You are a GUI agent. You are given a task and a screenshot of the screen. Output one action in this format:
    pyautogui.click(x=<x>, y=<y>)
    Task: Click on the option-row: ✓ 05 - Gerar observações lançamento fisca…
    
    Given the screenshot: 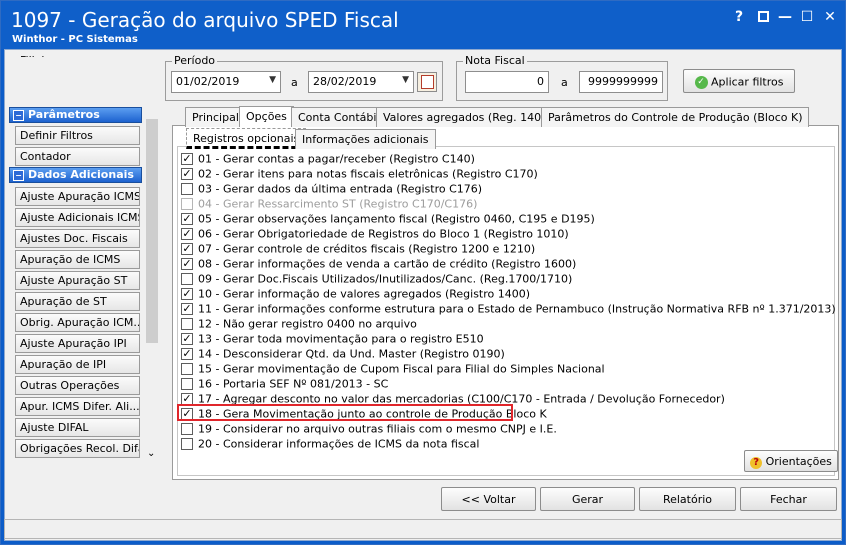 What is the action you would take?
    pyautogui.click(x=388, y=219)
    